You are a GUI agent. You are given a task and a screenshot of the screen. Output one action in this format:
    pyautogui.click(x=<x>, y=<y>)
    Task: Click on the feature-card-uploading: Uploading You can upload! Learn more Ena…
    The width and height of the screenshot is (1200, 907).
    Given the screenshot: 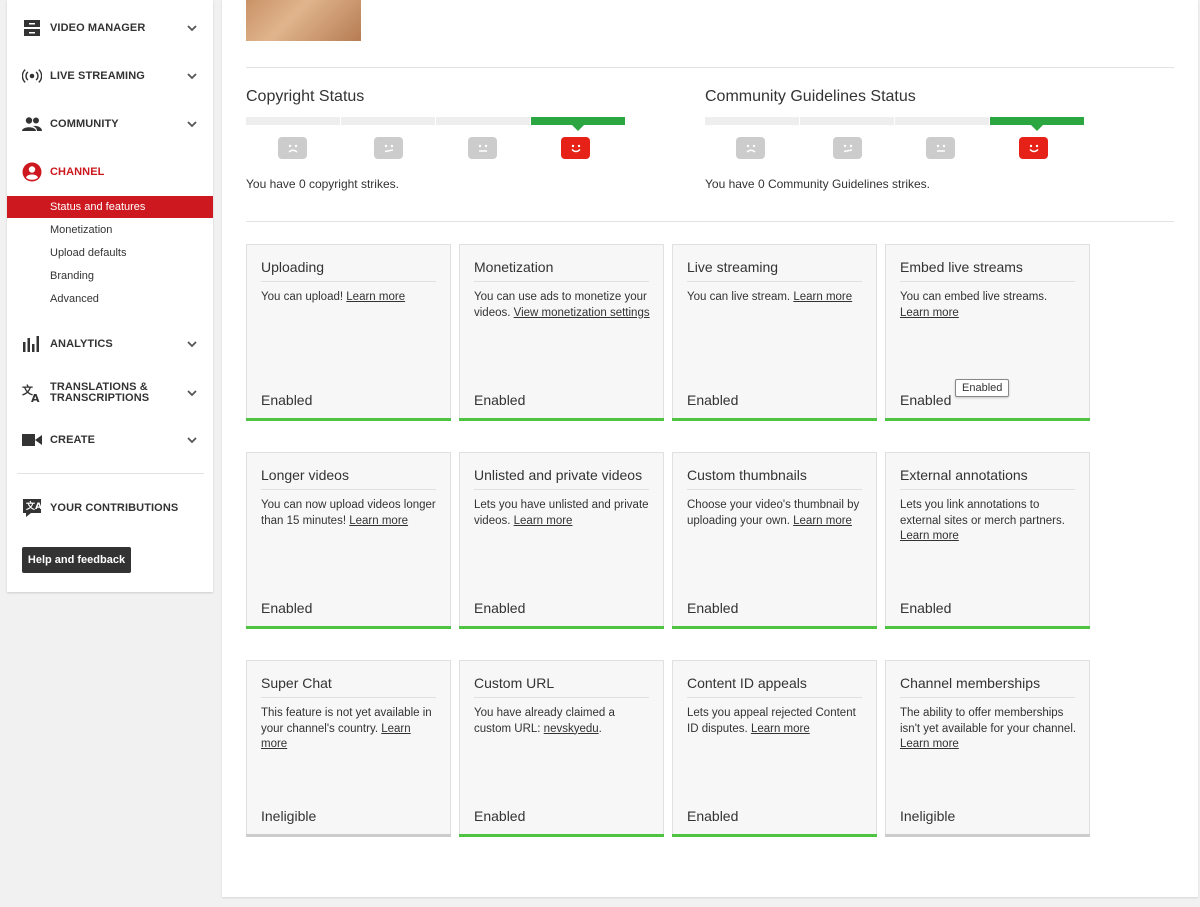 What is the action you would take?
    pyautogui.click(x=348, y=332)
    